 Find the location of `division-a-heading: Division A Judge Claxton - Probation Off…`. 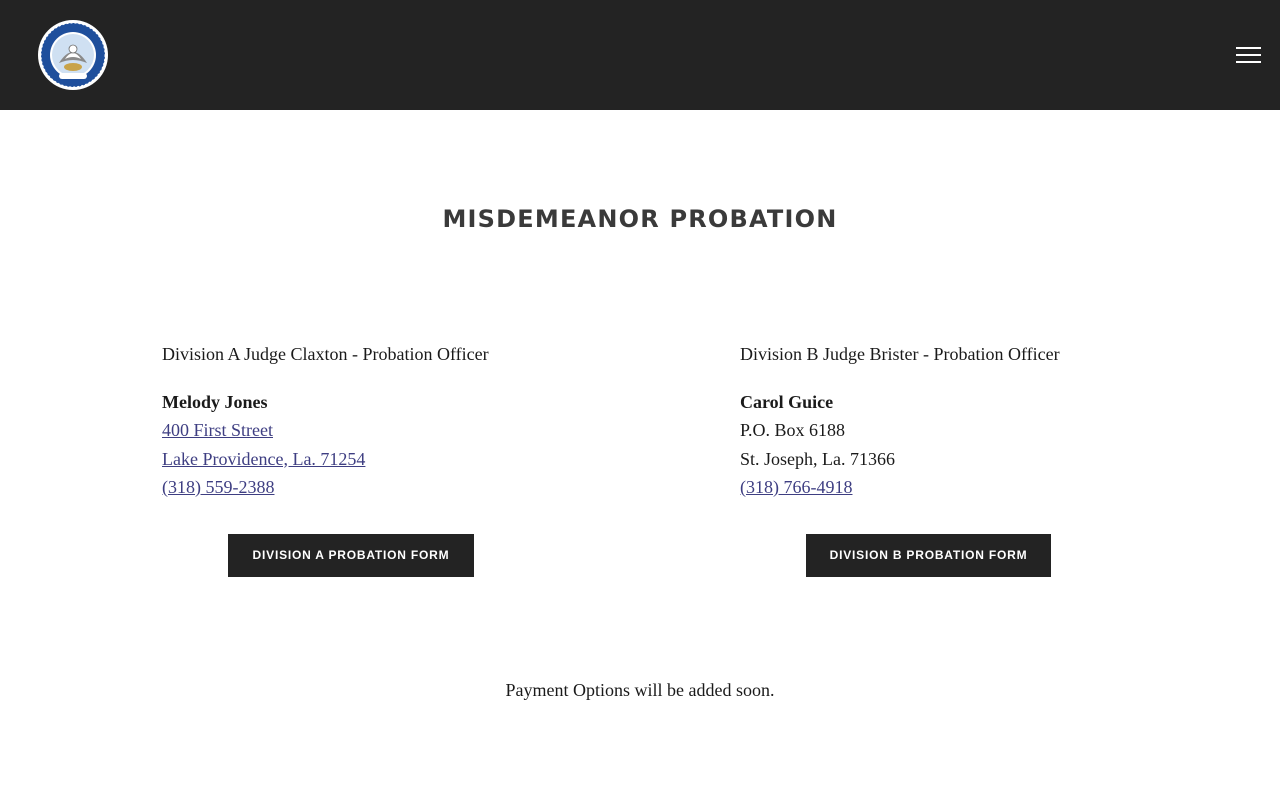

division-a-heading: Division A Judge Claxton - Probation Off… is located at coordinates (325, 354).